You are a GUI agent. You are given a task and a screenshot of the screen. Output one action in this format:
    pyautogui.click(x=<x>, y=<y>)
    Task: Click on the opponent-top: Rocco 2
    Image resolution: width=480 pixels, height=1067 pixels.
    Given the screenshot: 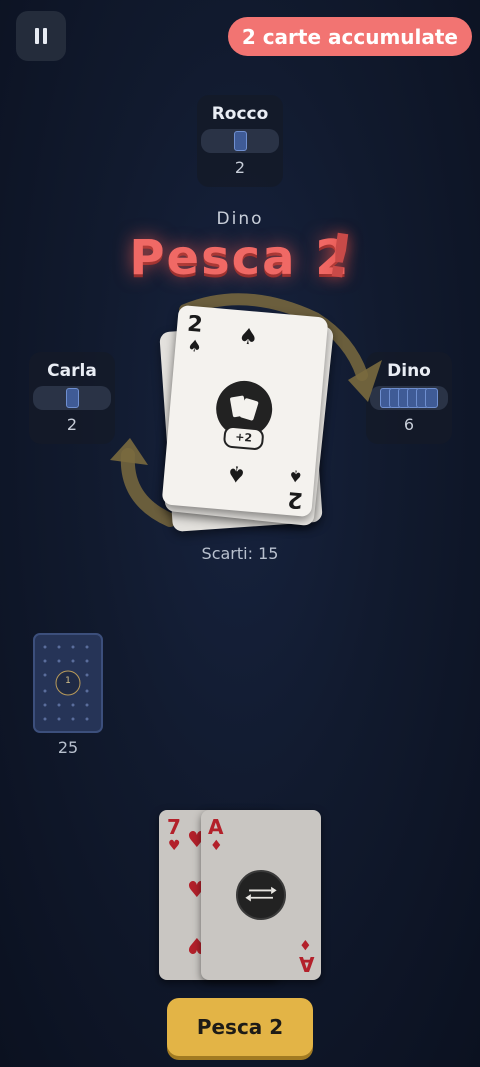 What is the action you would take?
    pyautogui.click(x=240, y=141)
    